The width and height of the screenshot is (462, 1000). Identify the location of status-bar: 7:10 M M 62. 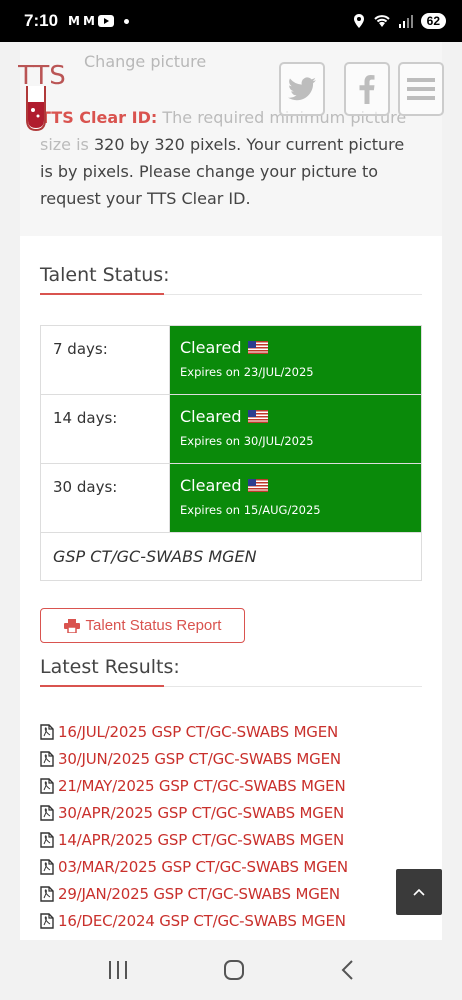
(231, 21).